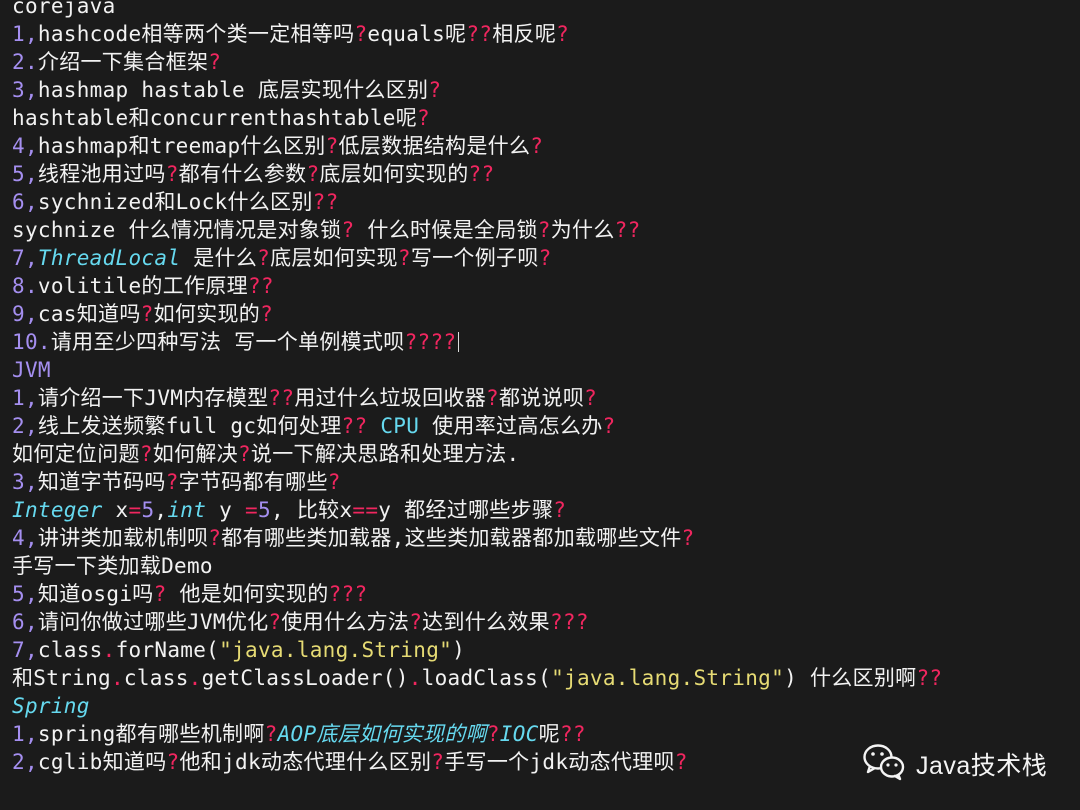 The width and height of the screenshot is (1080, 810). What do you see at coordinates (161, 510) in the screenshot?
I see `code-token: ,` at bounding box center [161, 510].